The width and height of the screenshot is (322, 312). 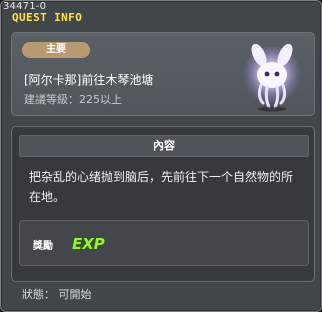 I want to click on quest-name: [阿尔卡那]前往木琴池塘, so click(x=89, y=80).